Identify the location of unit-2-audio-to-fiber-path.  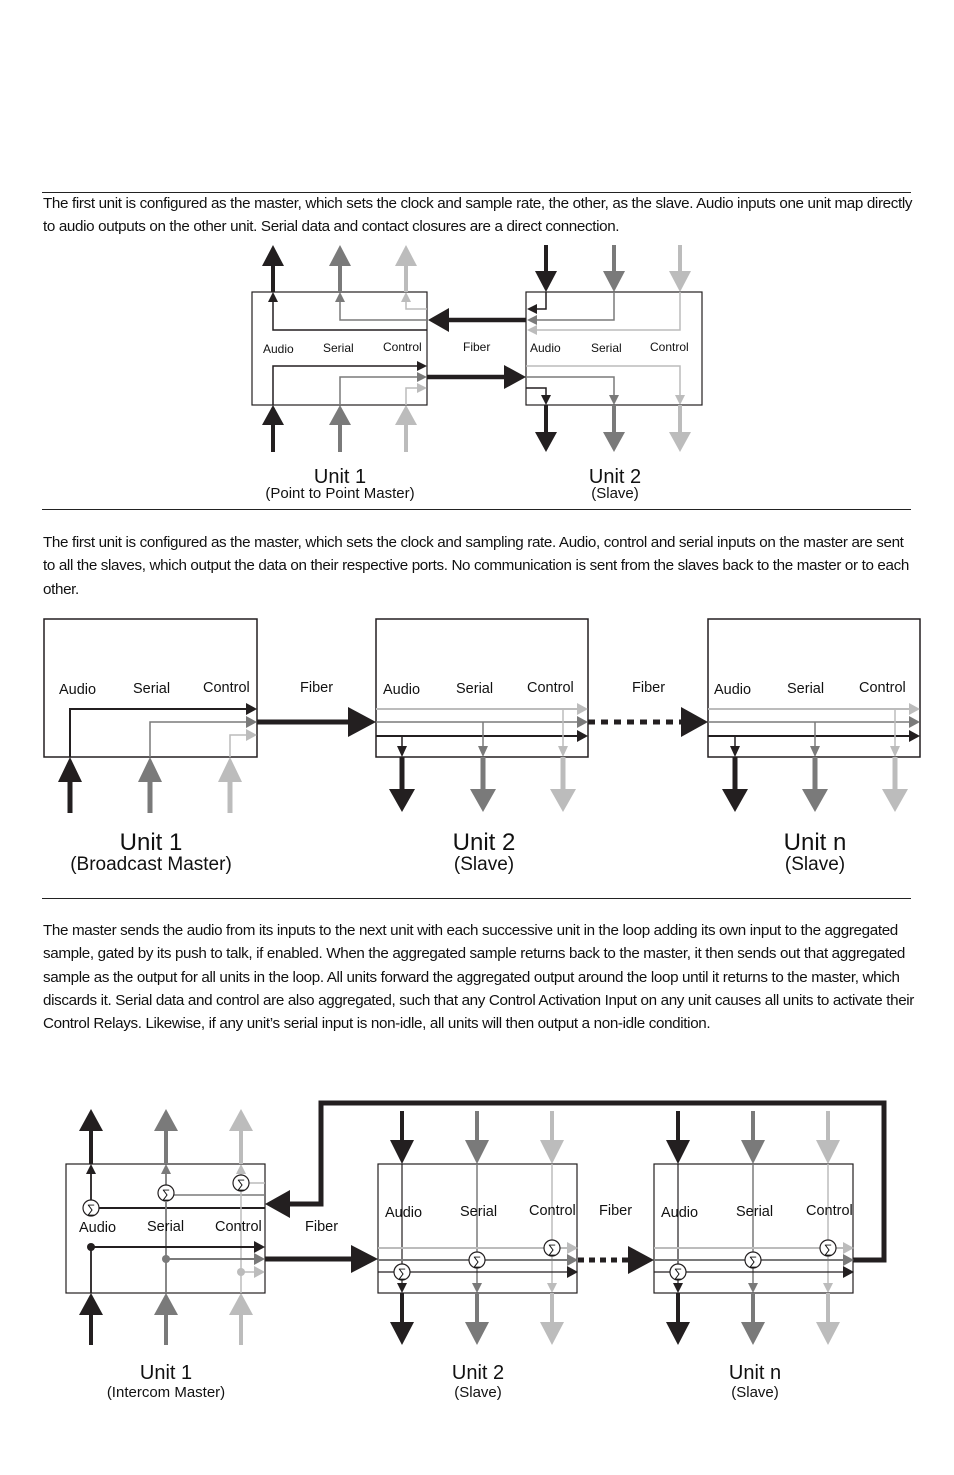
(541, 301).